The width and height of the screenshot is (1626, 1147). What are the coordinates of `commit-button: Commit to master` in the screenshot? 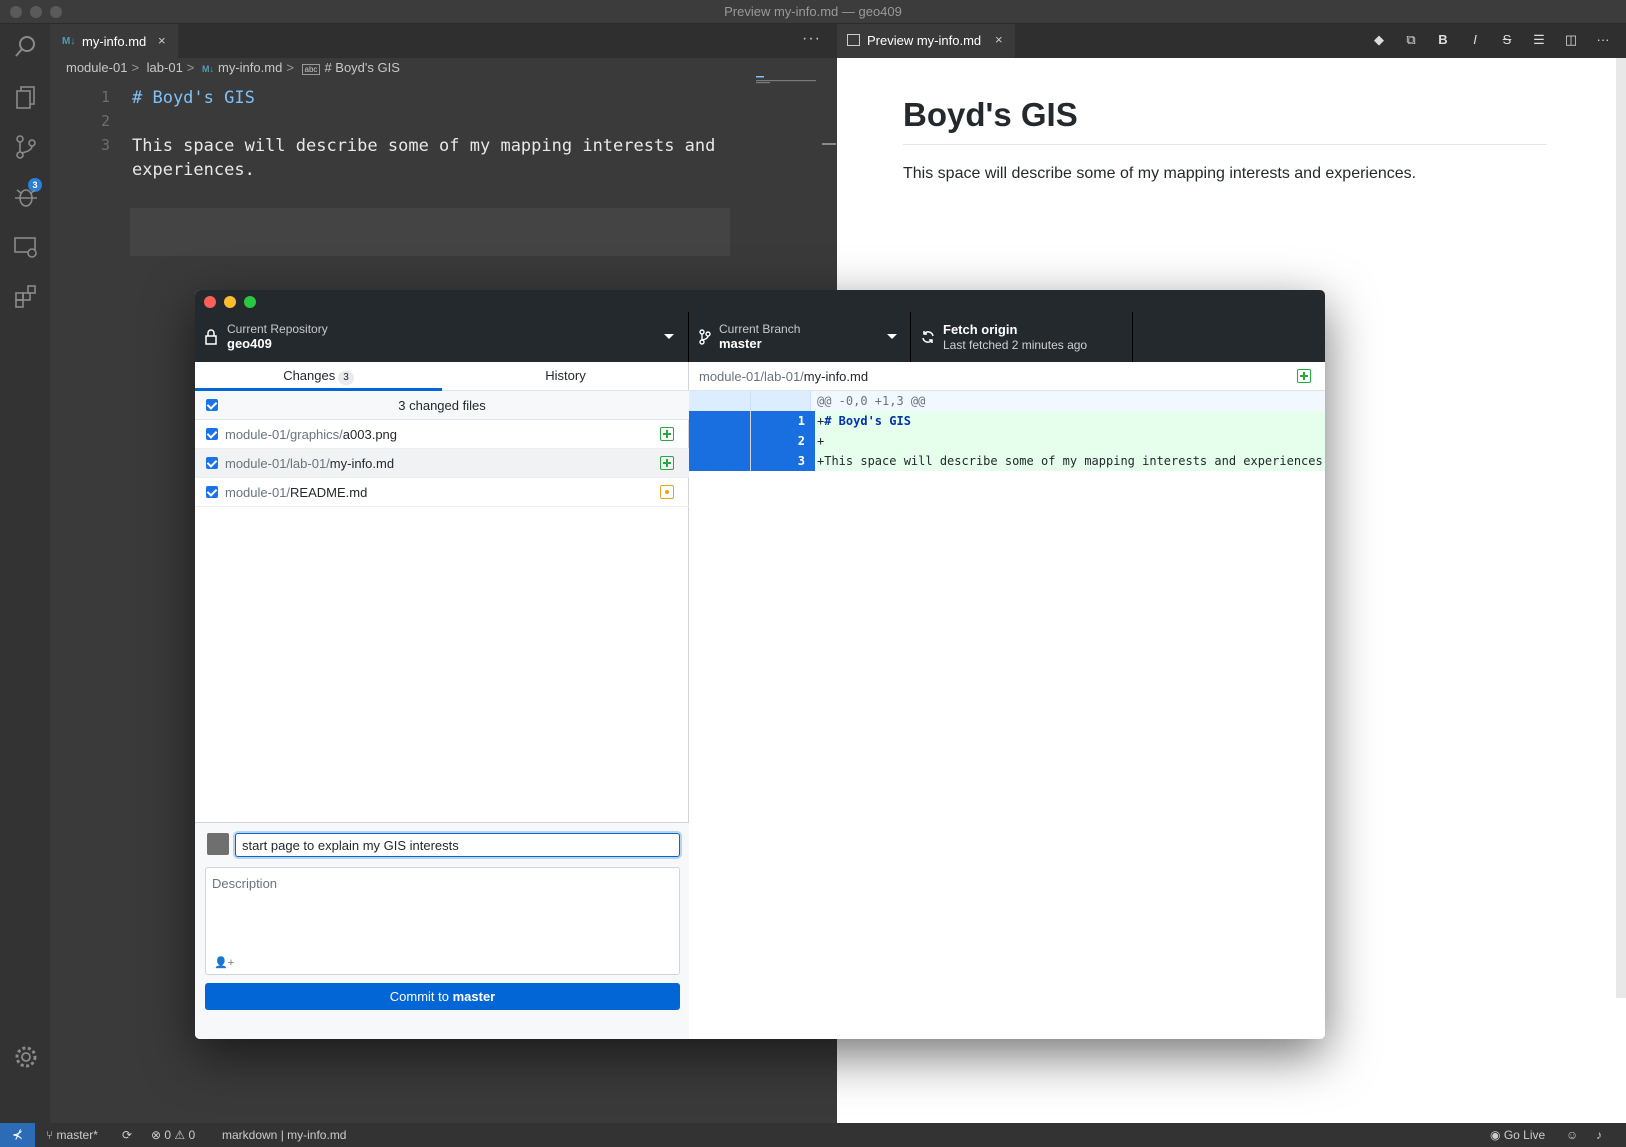 It's located at (442, 996).